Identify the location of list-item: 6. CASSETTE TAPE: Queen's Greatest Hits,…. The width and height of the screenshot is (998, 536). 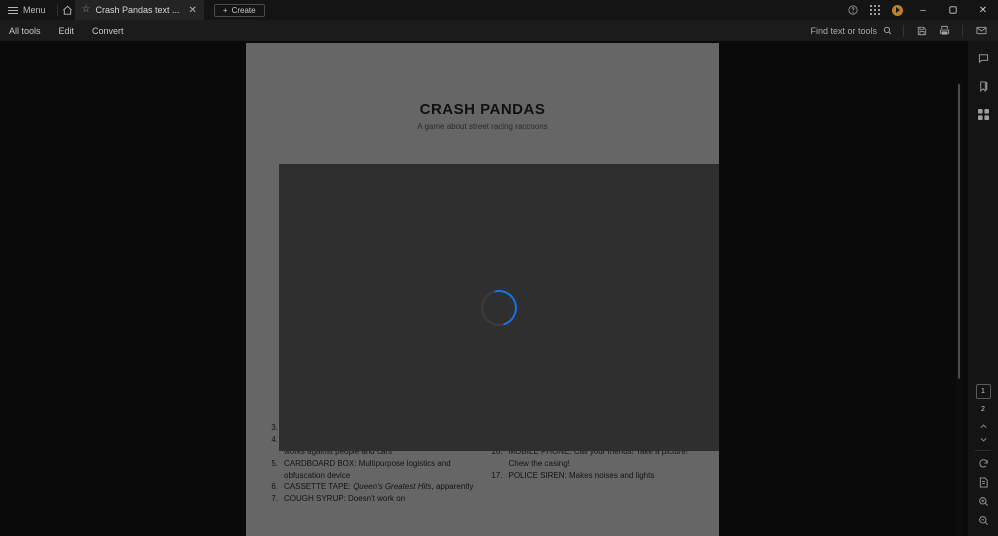
(370, 487).